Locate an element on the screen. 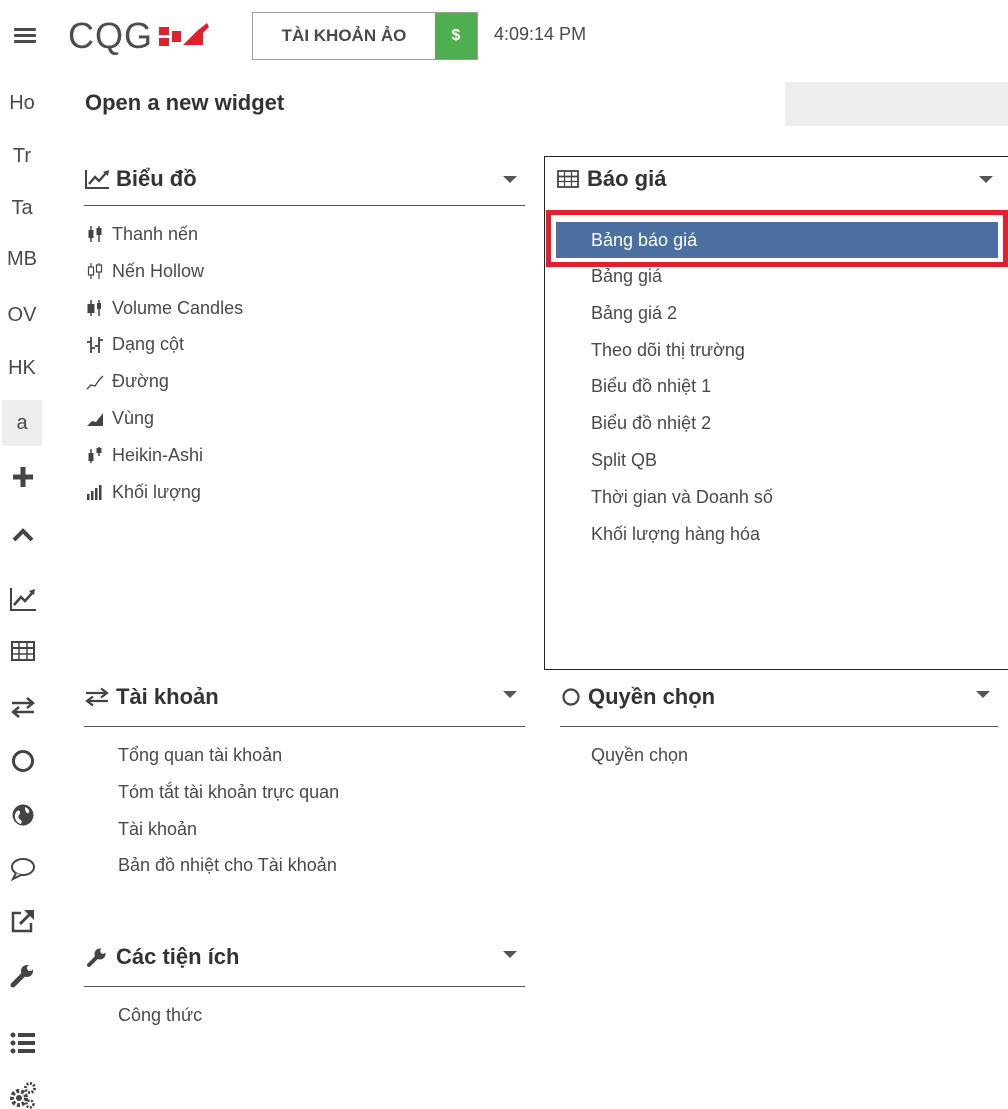  top-bar: CQG TÀI KHOẢN ẢO $ 4:09:14 PM is located at coordinates (504, 35).